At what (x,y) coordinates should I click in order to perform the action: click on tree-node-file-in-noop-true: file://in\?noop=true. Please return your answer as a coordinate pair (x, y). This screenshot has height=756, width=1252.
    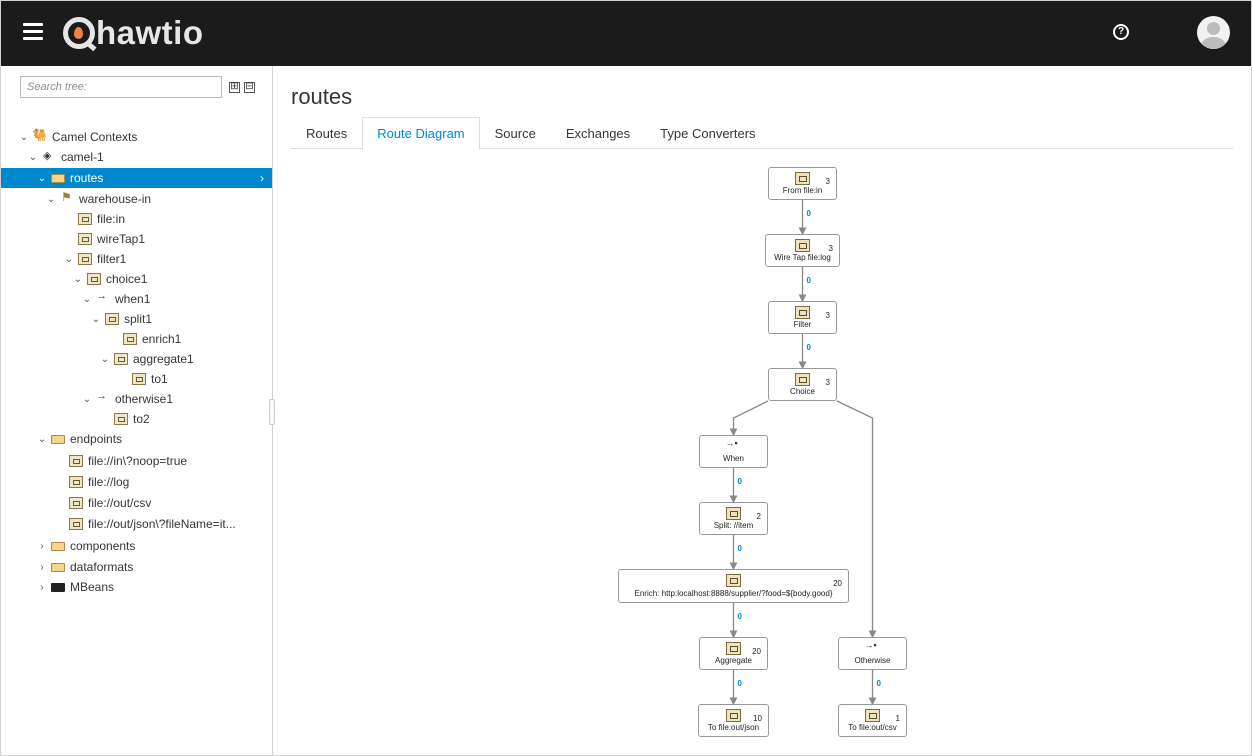
    Looking at the image, I should click on (136, 461).